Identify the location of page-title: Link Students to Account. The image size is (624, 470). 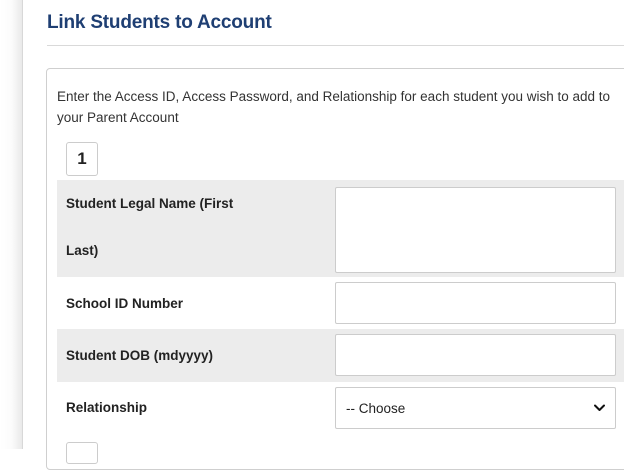
(159, 22).